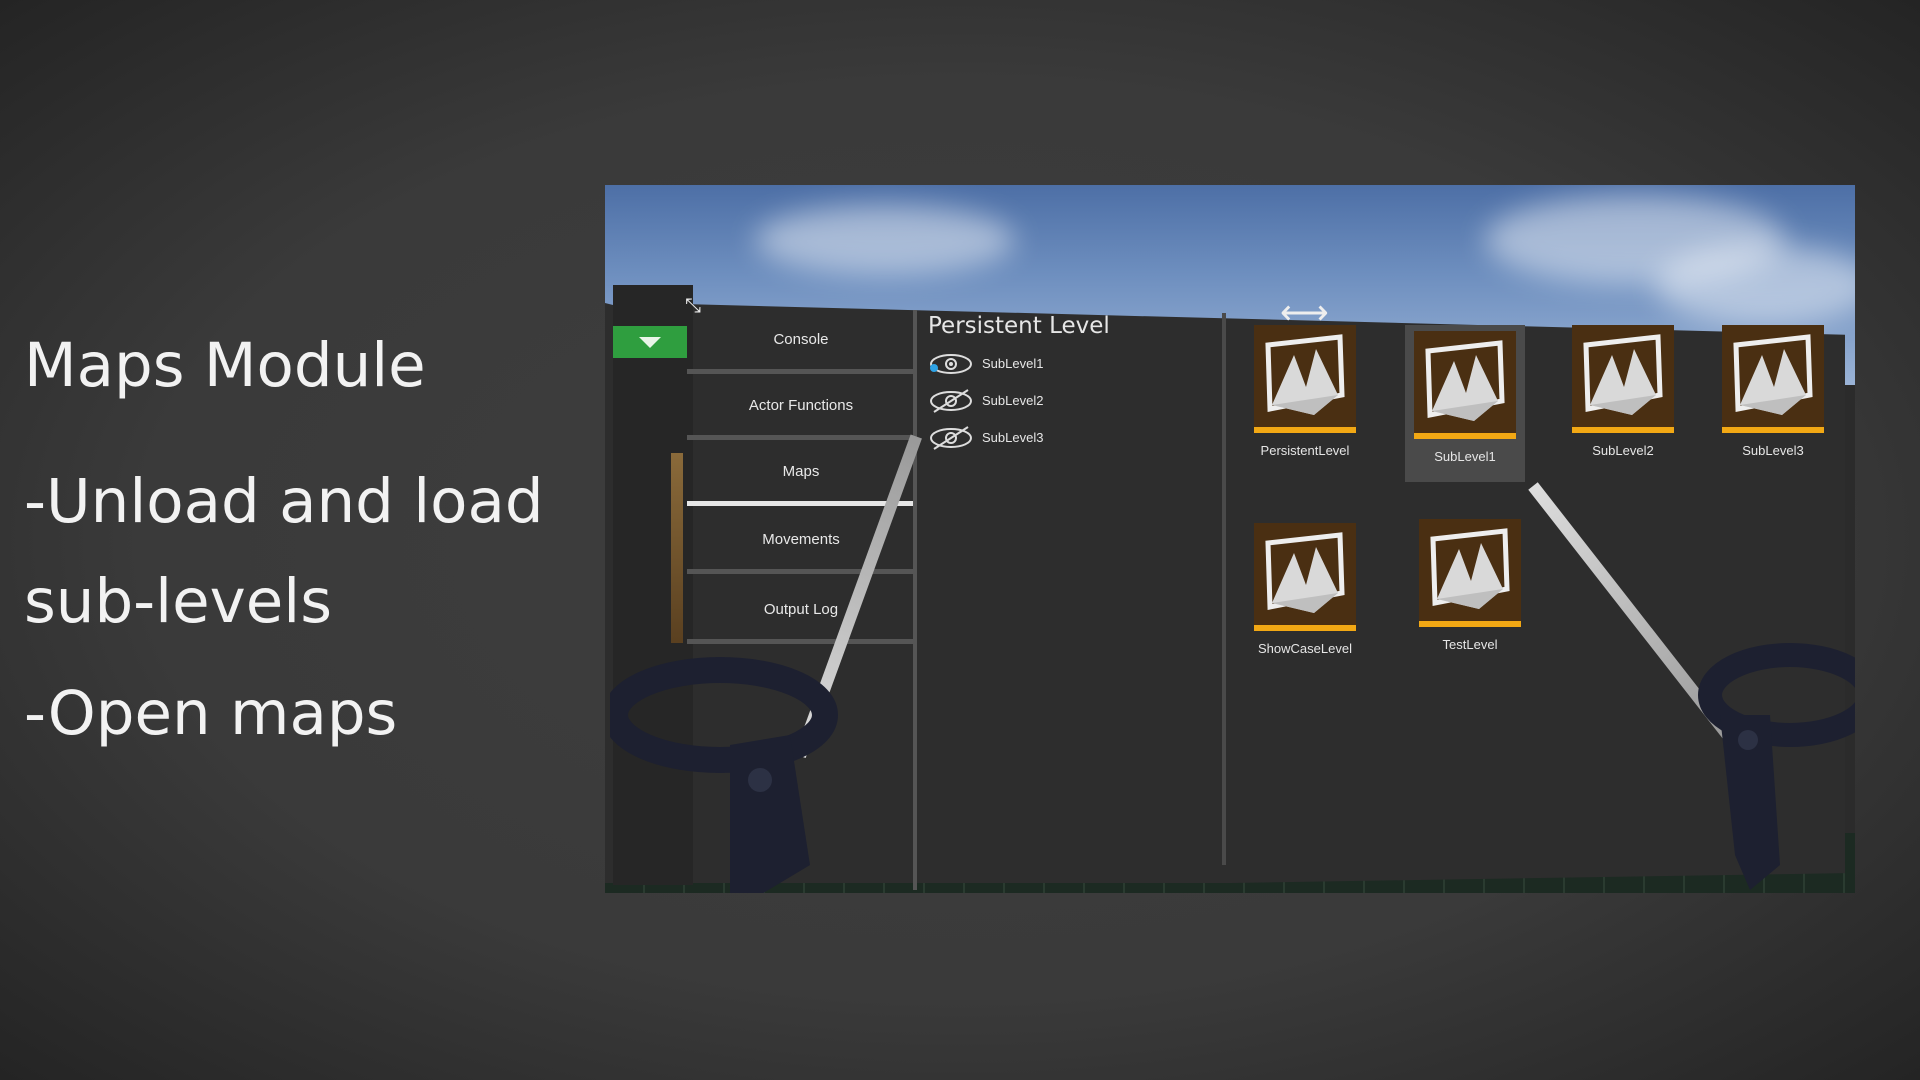 This screenshot has height=1080, width=1920. I want to click on sublevel-row: SubLevel2, so click(1070, 400).